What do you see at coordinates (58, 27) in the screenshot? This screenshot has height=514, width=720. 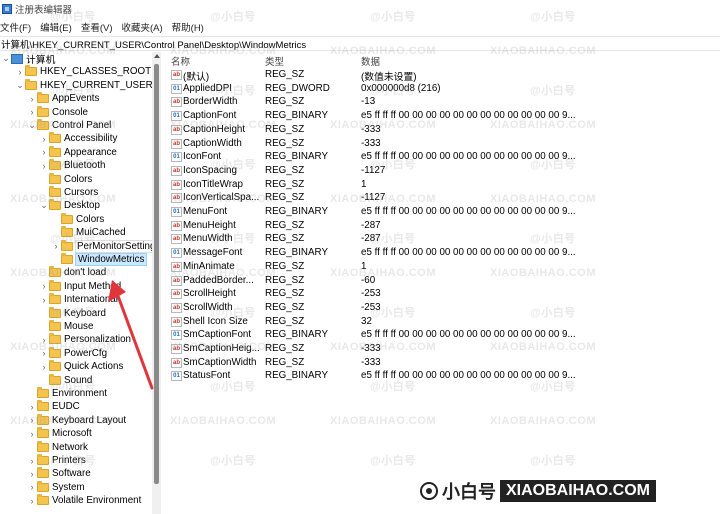 I see `menu-edit: 编辑(E)` at bounding box center [58, 27].